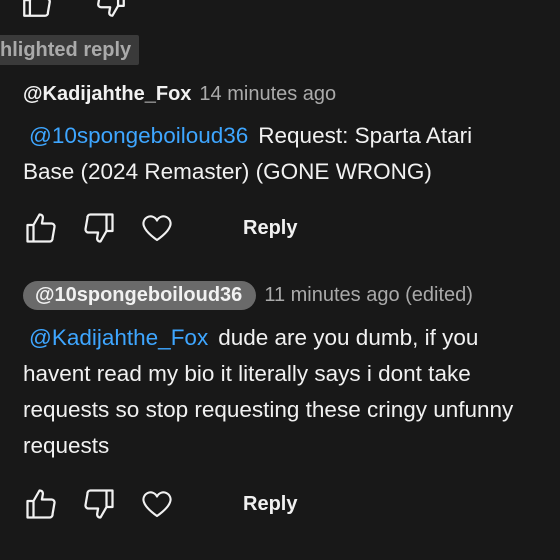 This screenshot has width=560, height=560. Describe the element at coordinates (66, 445) in the screenshot. I see `comment-text-line: requests` at that location.